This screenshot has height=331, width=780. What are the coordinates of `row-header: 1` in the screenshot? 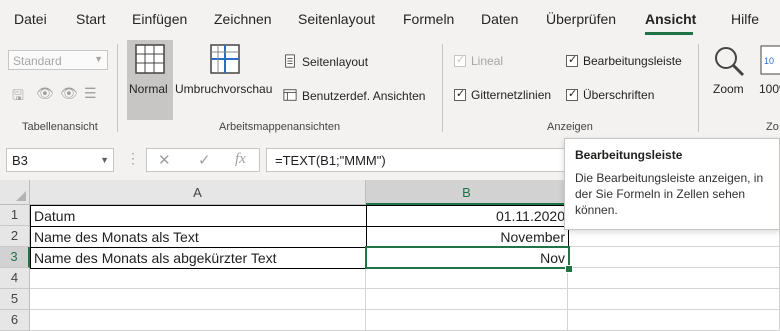 It's located at (15, 215).